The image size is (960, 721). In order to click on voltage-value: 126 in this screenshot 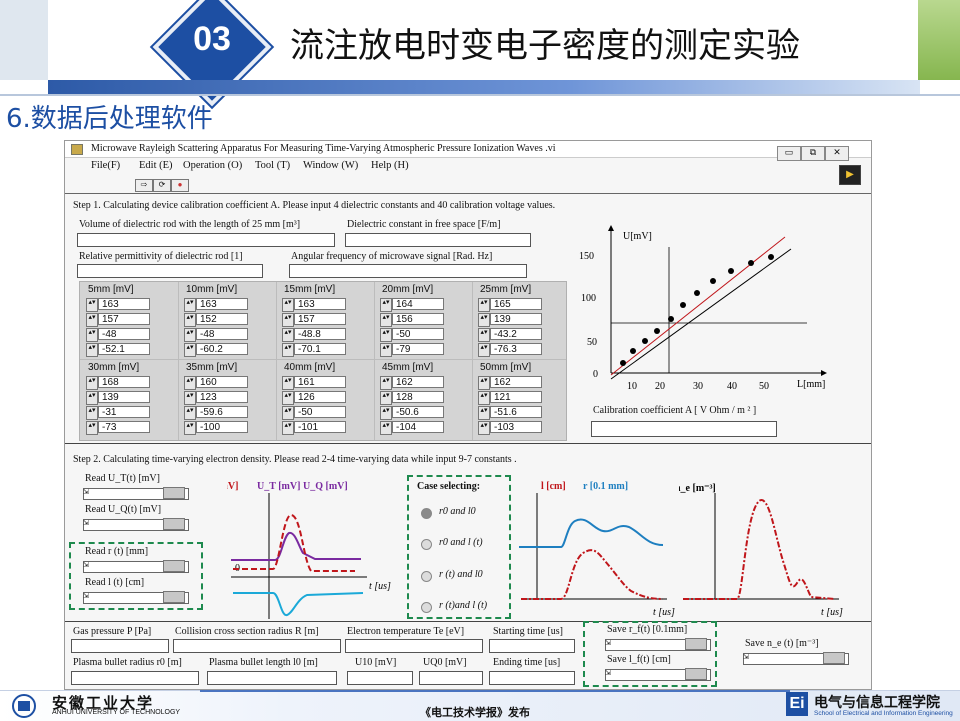, I will do `click(320, 397)`.